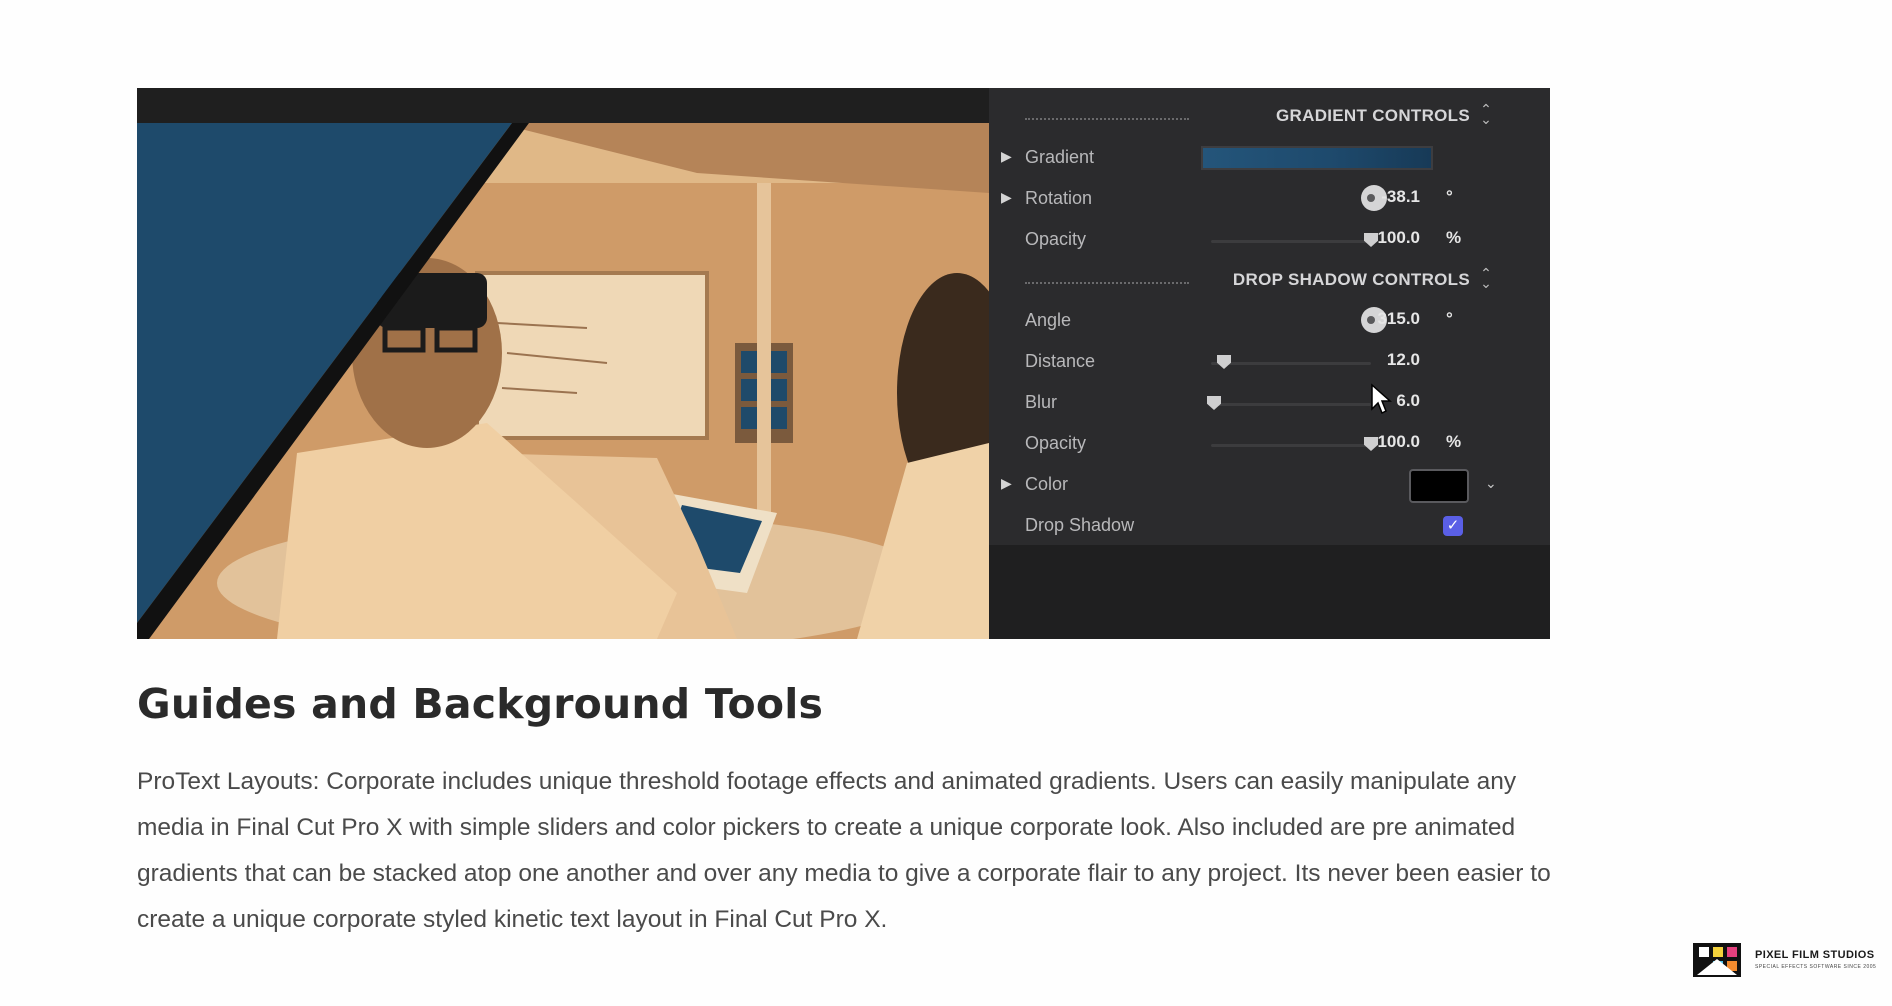 The width and height of the screenshot is (1892, 1006). What do you see at coordinates (1351, 279) in the screenshot?
I see `section-title: DROP SHADOW CONTROLS` at bounding box center [1351, 279].